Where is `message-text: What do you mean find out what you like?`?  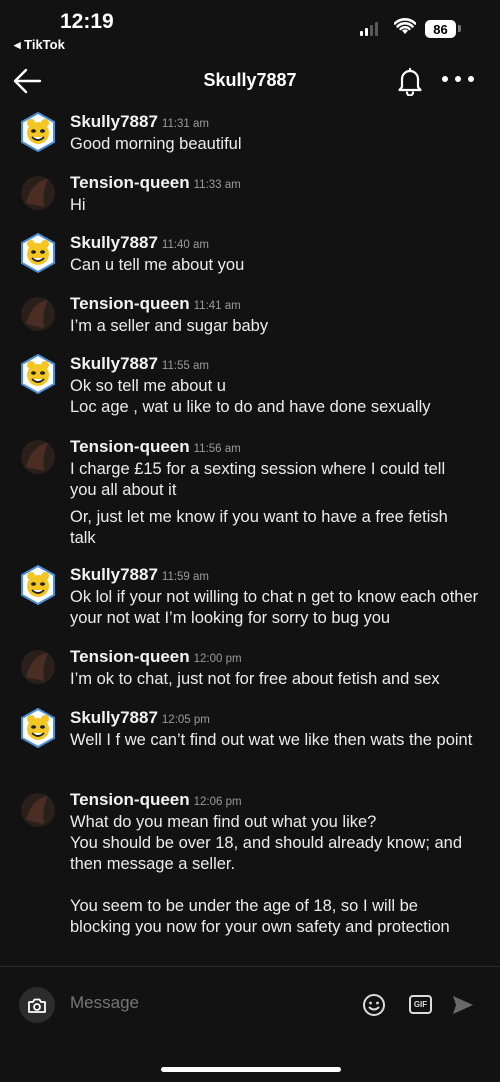 message-text: What do you mean find out what you like? is located at coordinates (223, 822).